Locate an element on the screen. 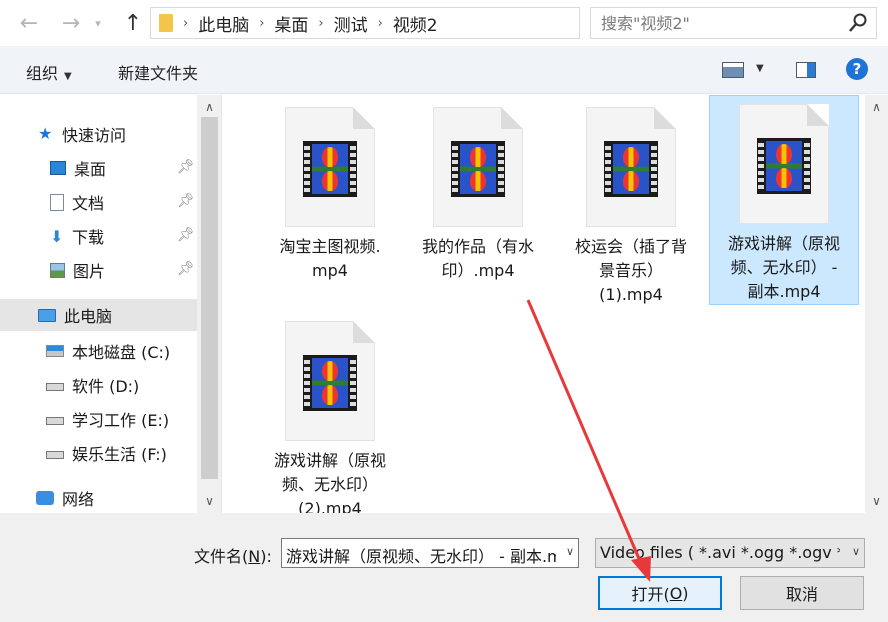 The height and width of the screenshot is (622, 888). back-button: ← is located at coordinates (29, 23).